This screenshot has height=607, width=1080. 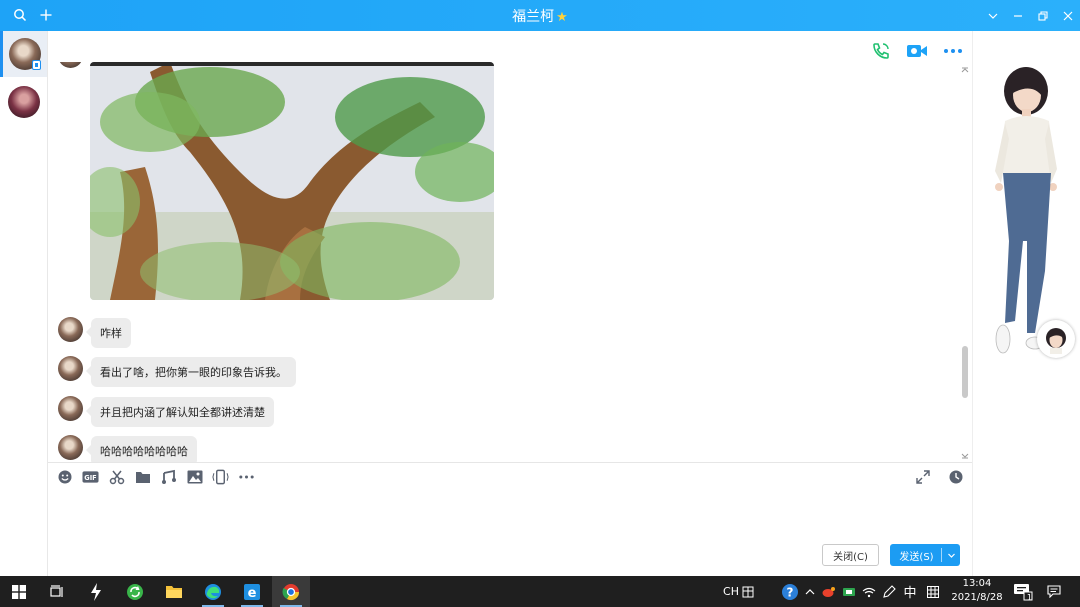 I want to click on clock-date: 2021/8/28, so click(x=977, y=597).